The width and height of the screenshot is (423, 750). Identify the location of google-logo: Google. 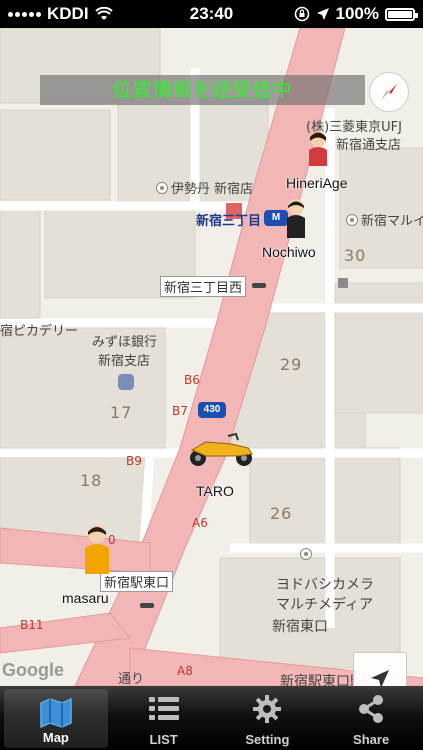
(33, 670).